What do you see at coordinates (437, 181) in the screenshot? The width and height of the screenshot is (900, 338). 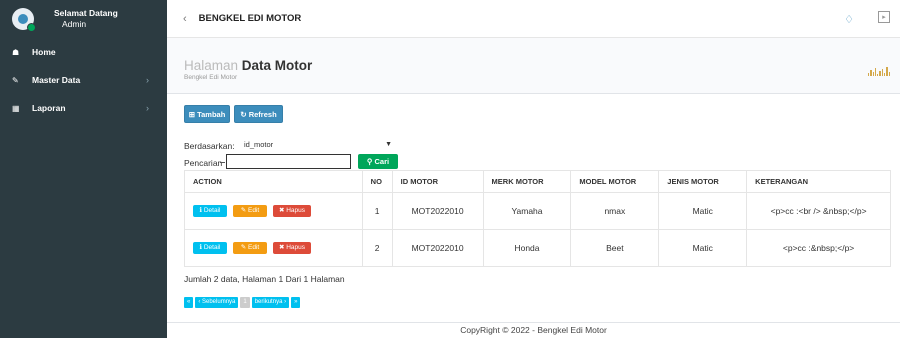 I see `column-header: ID MOTOR` at bounding box center [437, 181].